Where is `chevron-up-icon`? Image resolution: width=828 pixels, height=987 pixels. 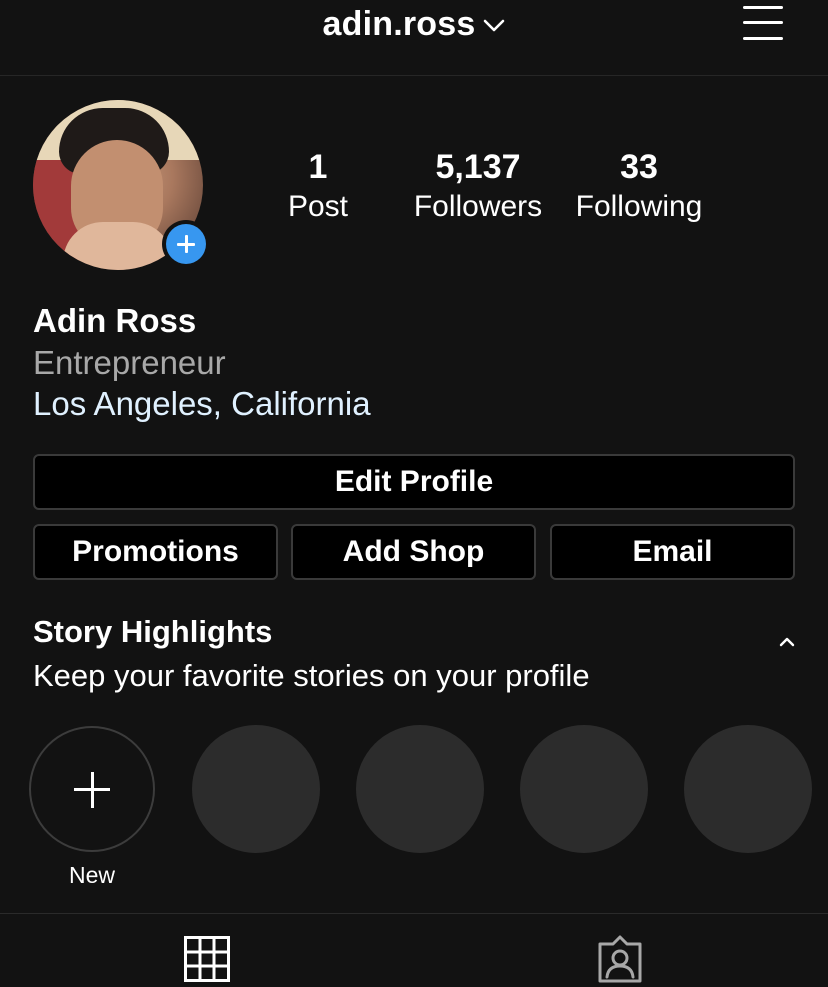 chevron-up-icon is located at coordinates (787, 641).